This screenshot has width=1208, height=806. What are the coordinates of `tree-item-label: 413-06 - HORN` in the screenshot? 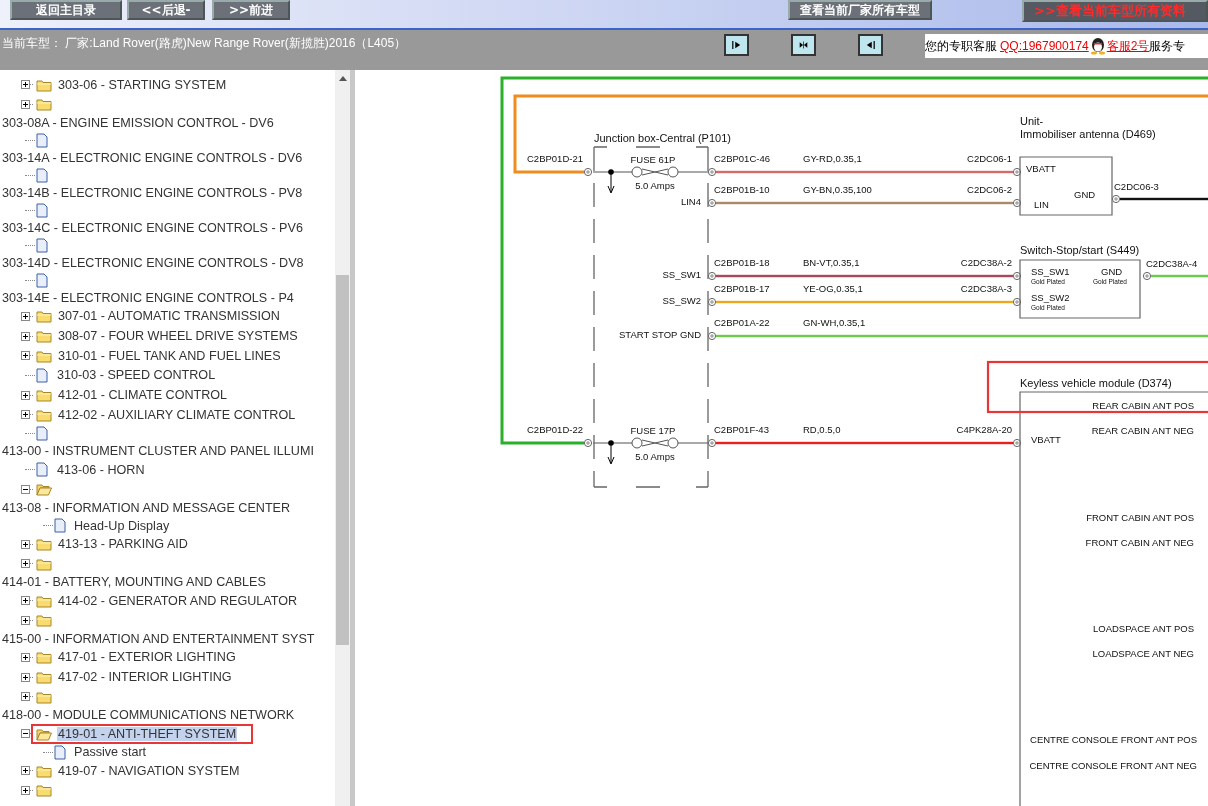 It's located at (101, 469).